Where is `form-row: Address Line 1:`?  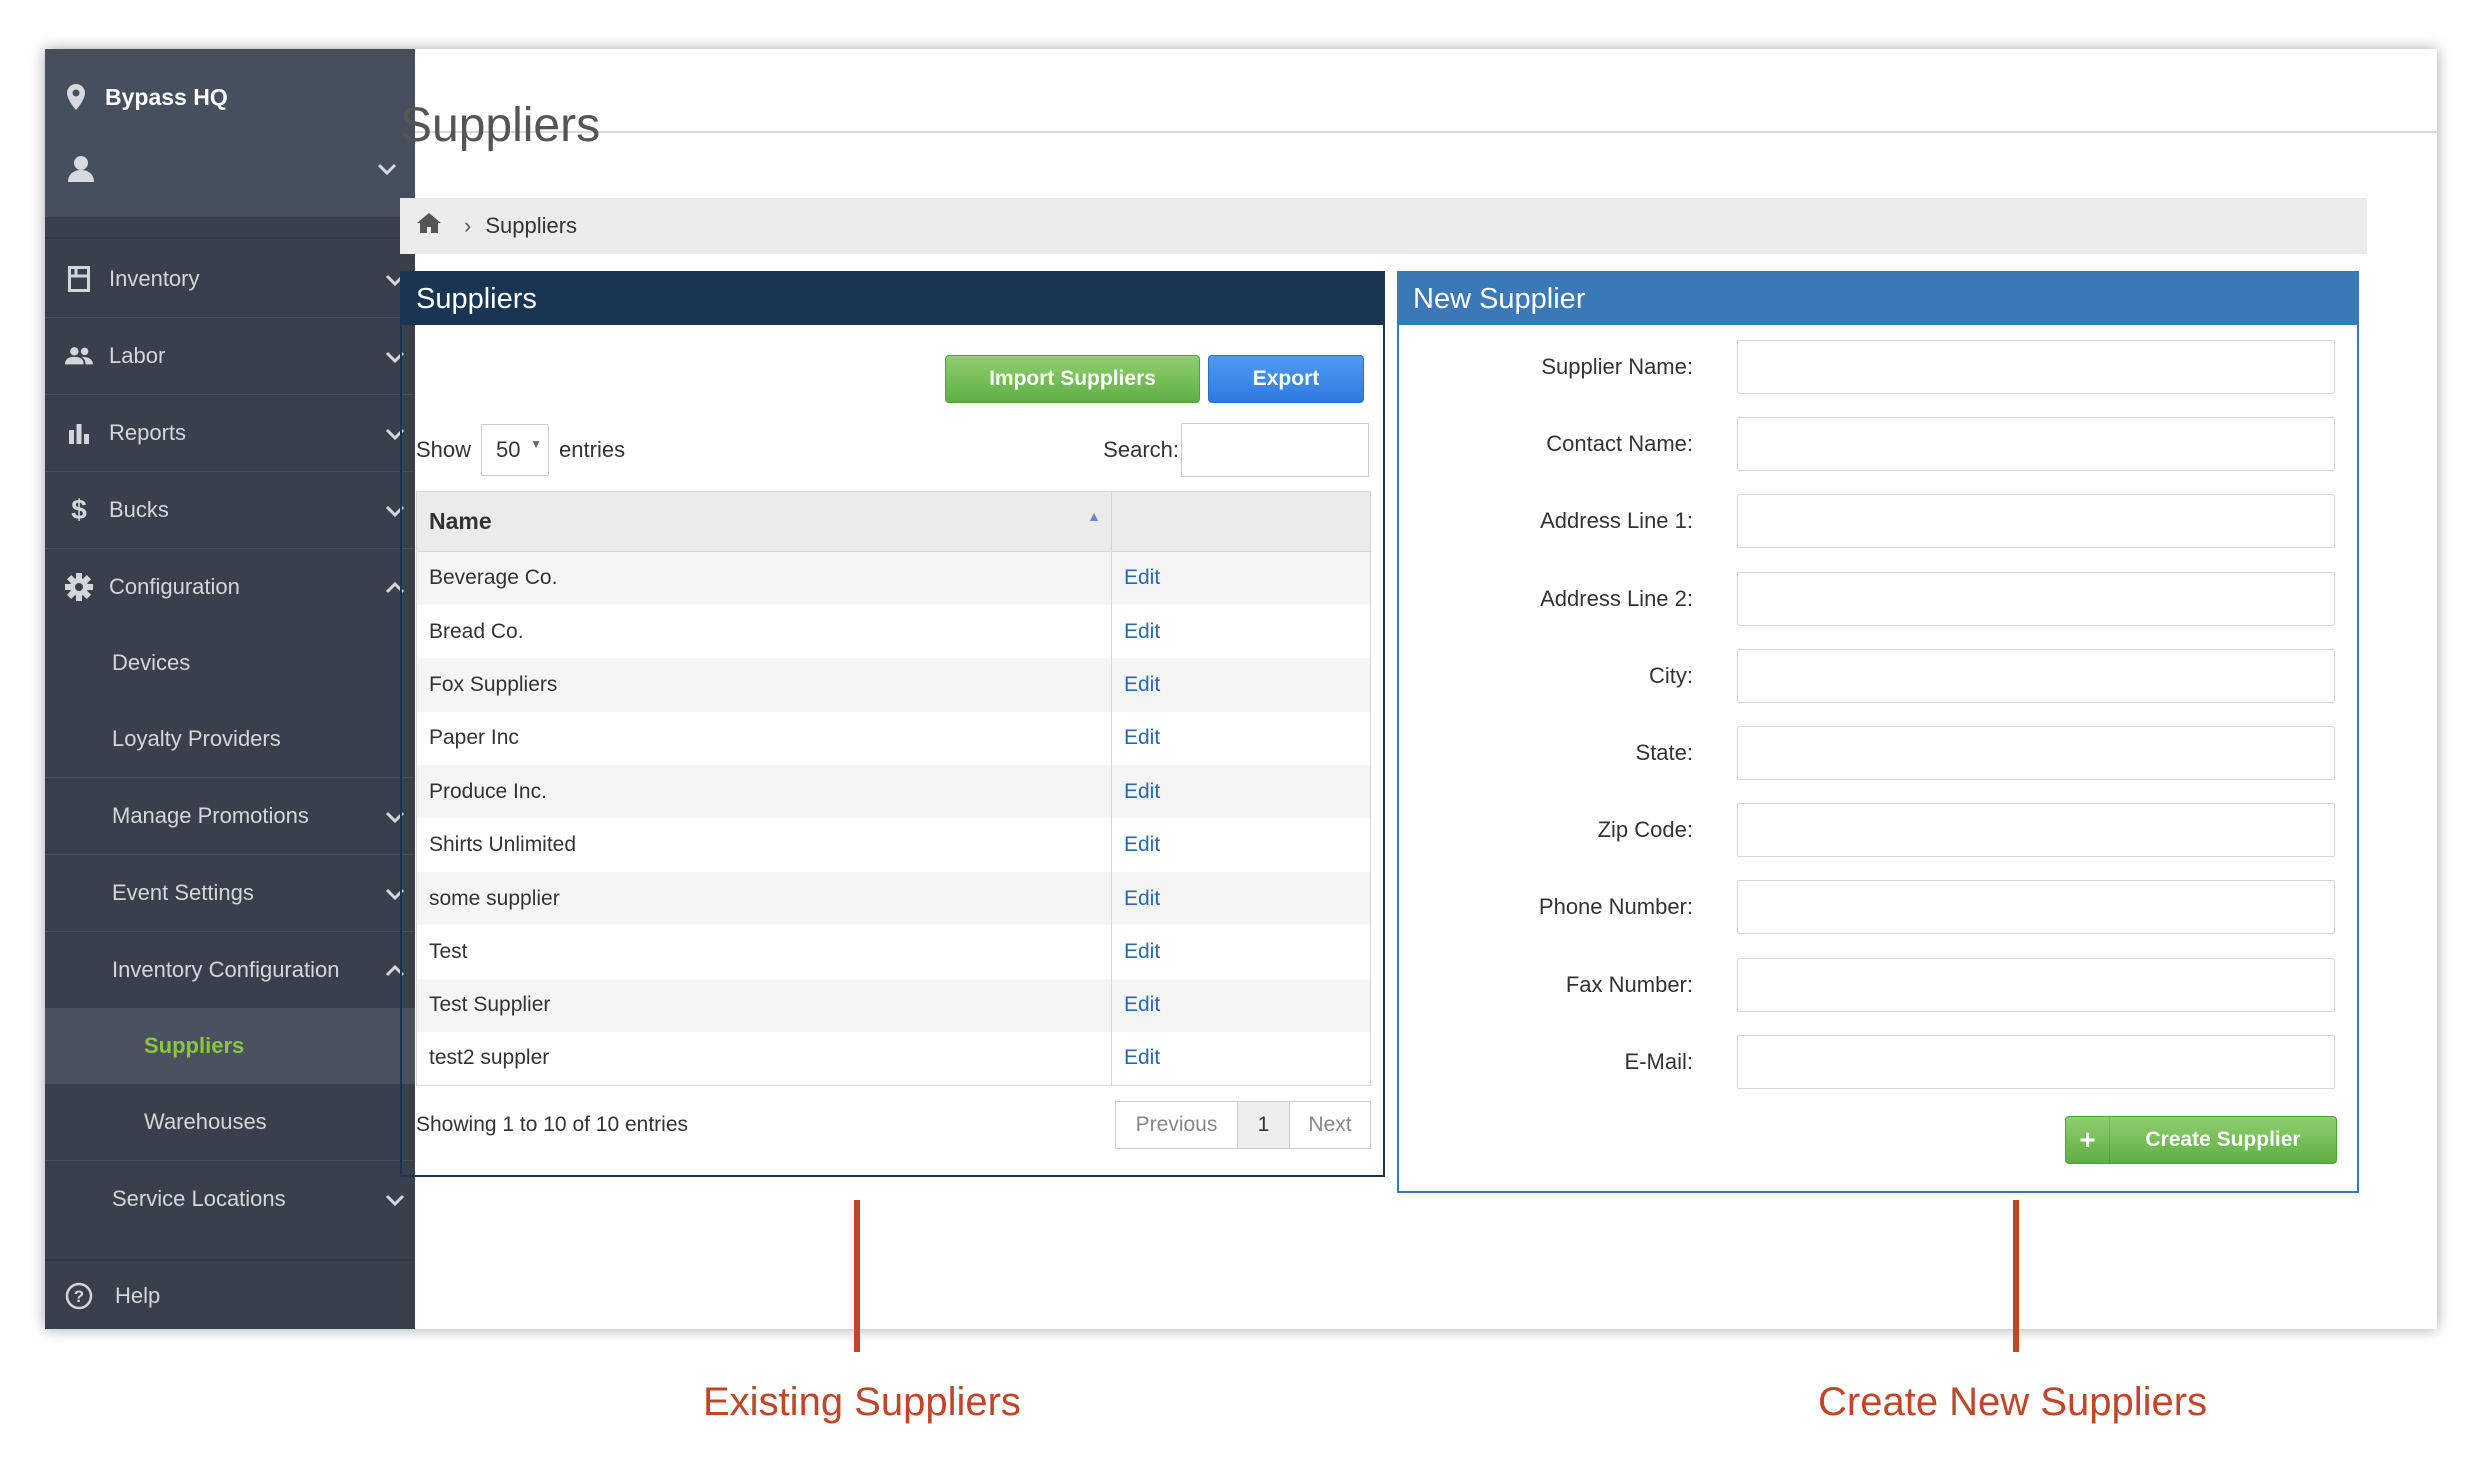
form-row: Address Line 1: is located at coordinates (1878, 521).